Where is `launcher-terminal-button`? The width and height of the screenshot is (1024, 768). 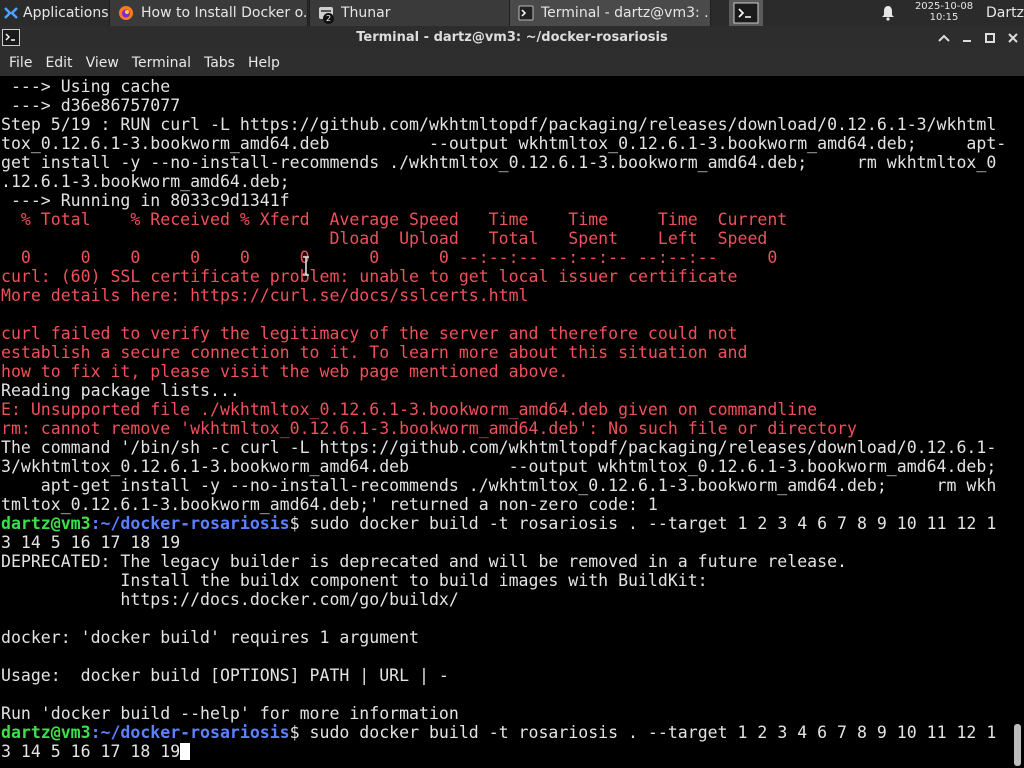 launcher-terminal-button is located at coordinates (746, 13).